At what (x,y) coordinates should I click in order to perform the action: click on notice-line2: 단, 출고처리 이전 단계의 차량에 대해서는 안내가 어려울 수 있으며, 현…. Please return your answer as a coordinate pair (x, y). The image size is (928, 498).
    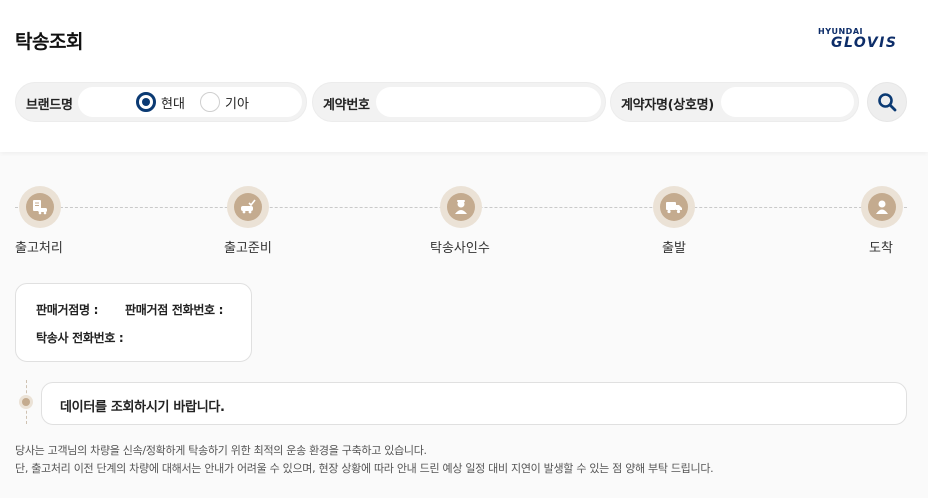
    Looking at the image, I should click on (364, 468).